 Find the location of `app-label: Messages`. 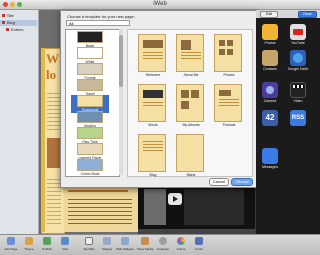

app-label: Messages is located at coordinates (270, 167).